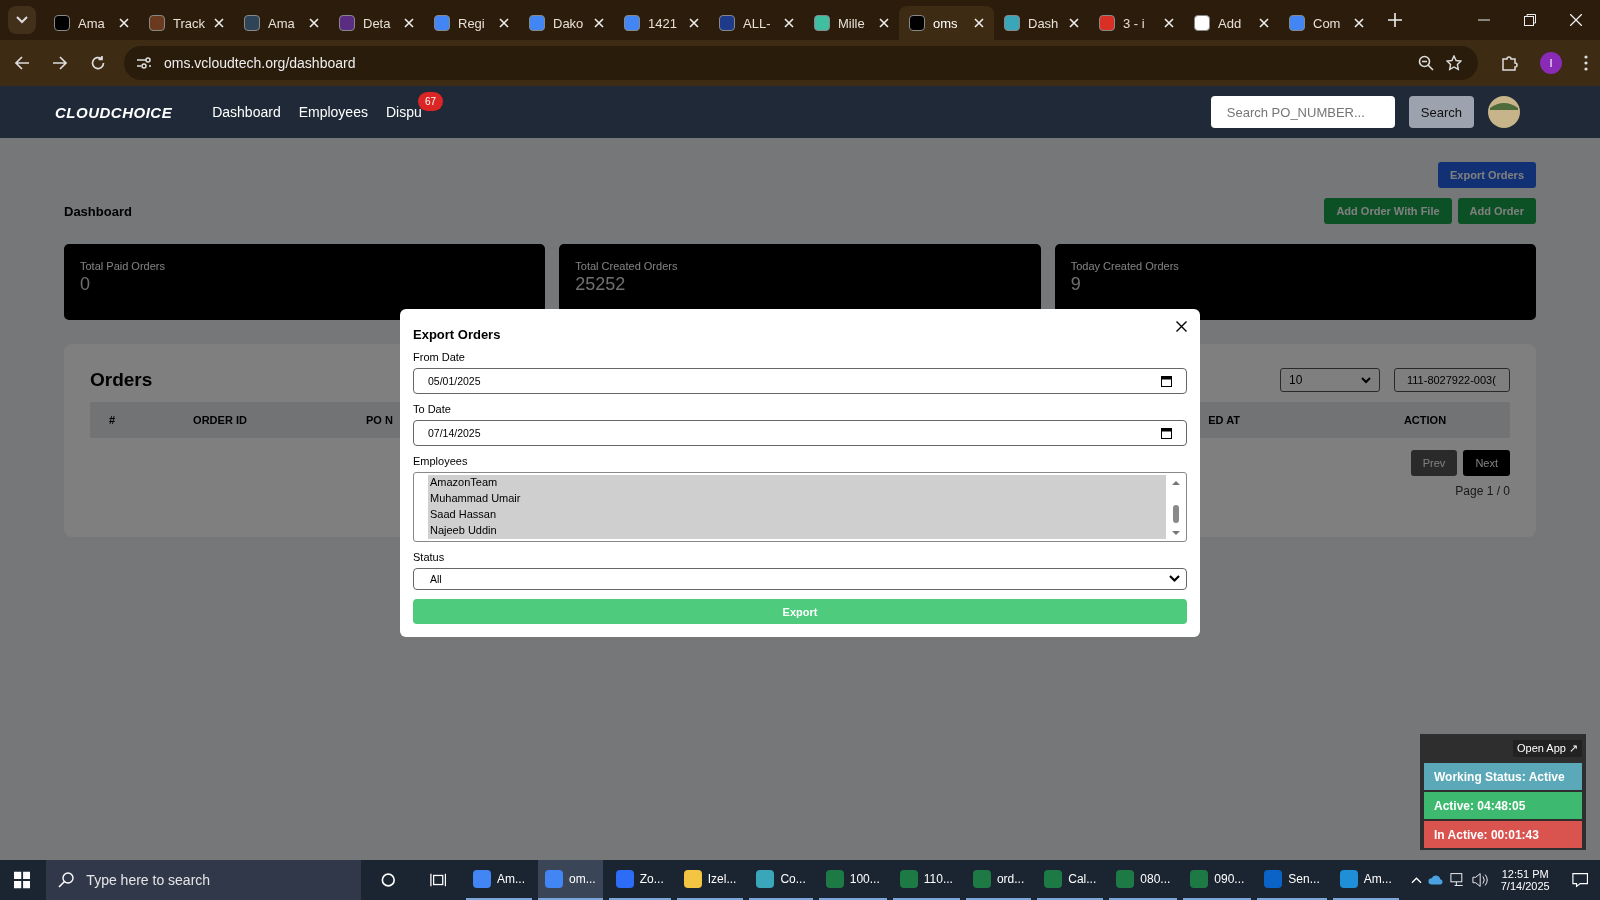  What do you see at coordinates (1504, 112) in the screenshot?
I see `avatar-icon` at bounding box center [1504, 112].